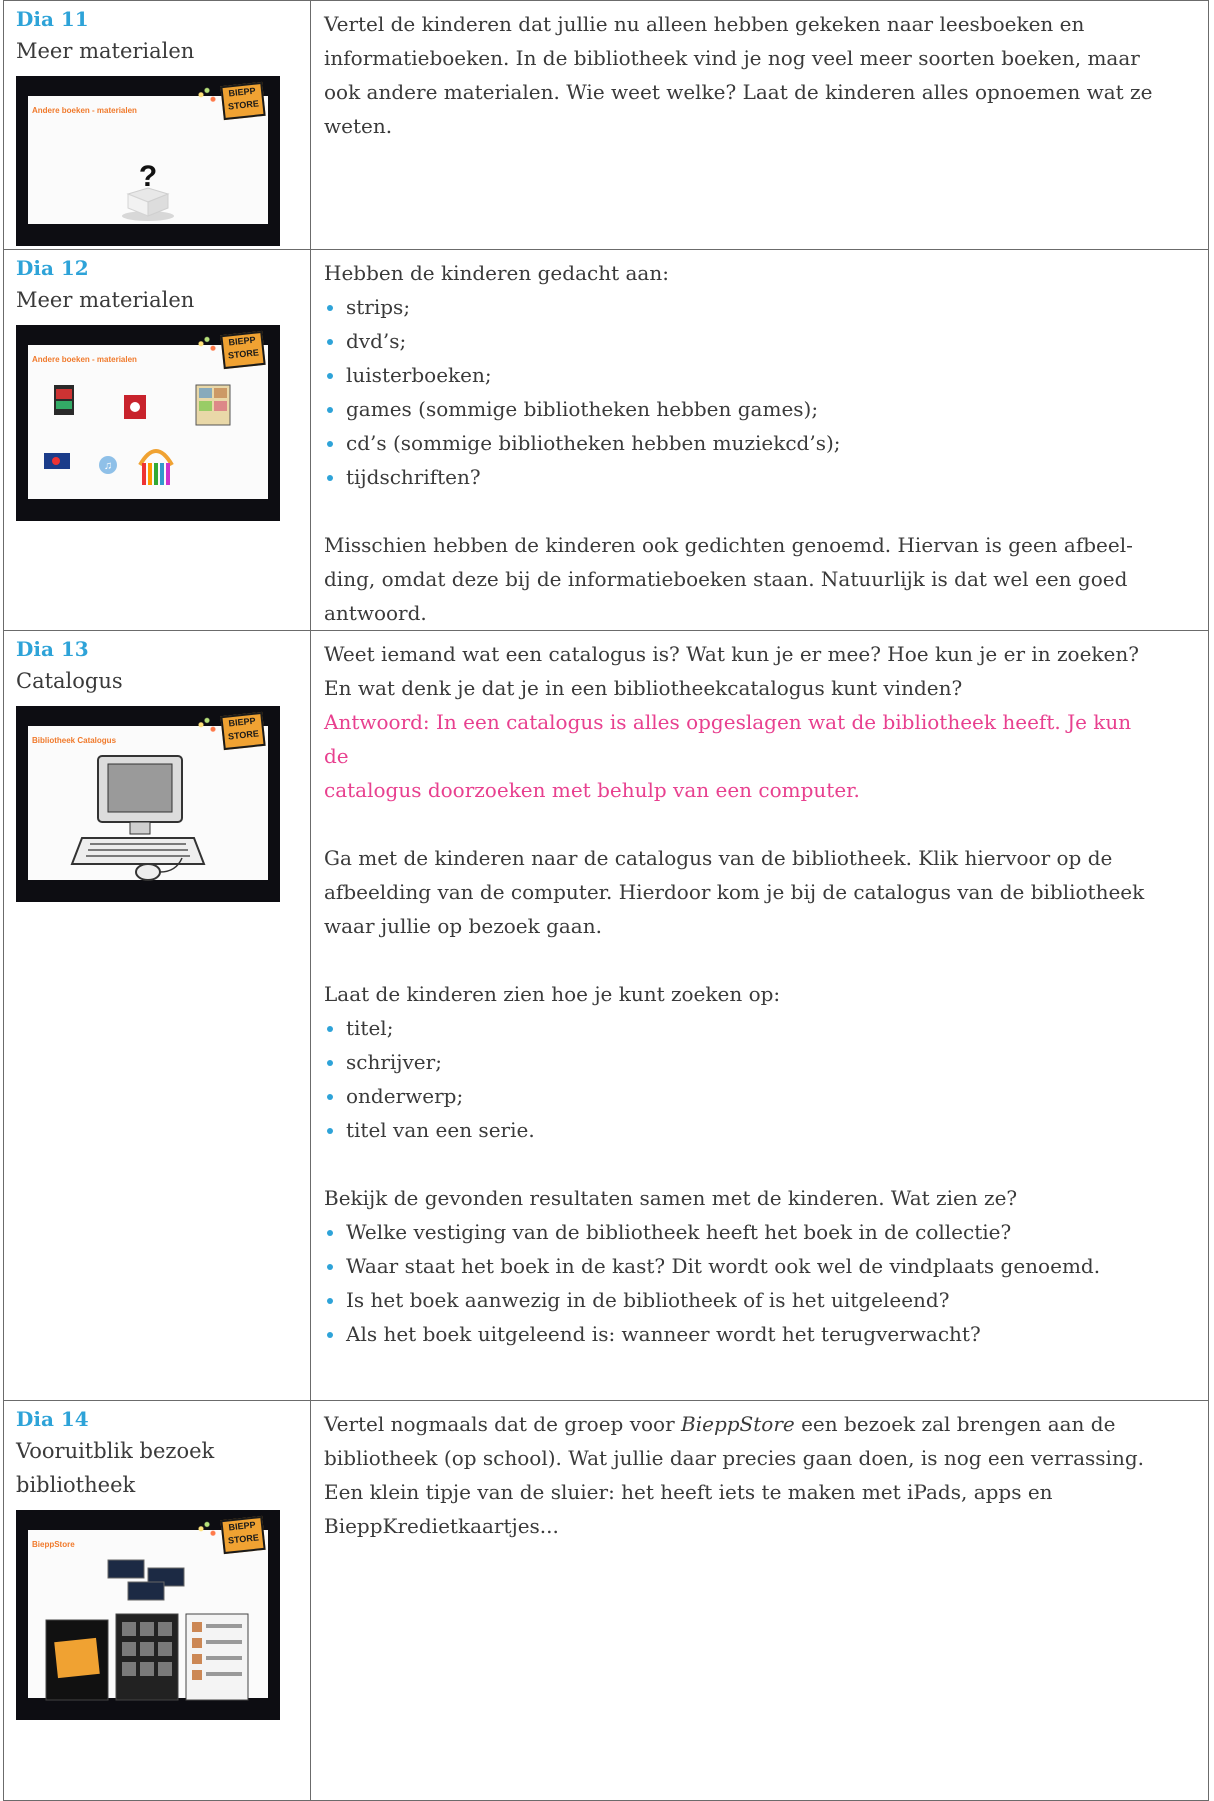  Describe the element at coordinates (137, 434) in the screenshot. I see `media-icons: ♫` at that location.